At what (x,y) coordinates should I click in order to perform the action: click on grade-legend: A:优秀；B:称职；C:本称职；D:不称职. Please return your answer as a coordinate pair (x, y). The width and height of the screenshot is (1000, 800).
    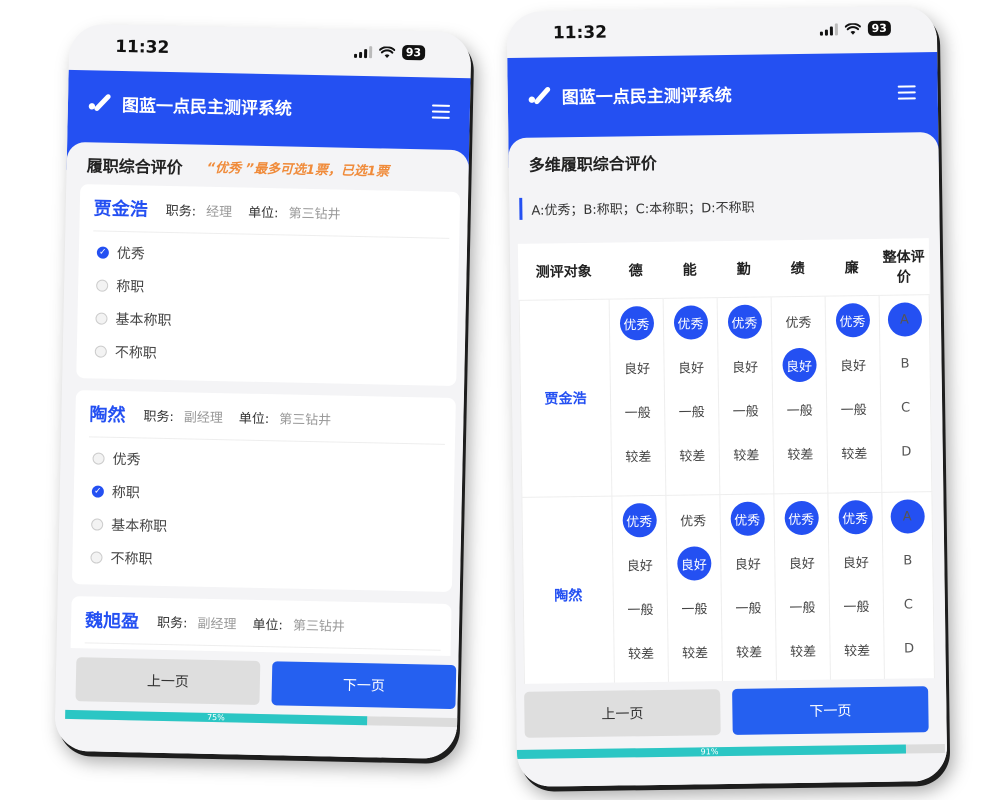
    Looking at the image, I should click on (643, 209).